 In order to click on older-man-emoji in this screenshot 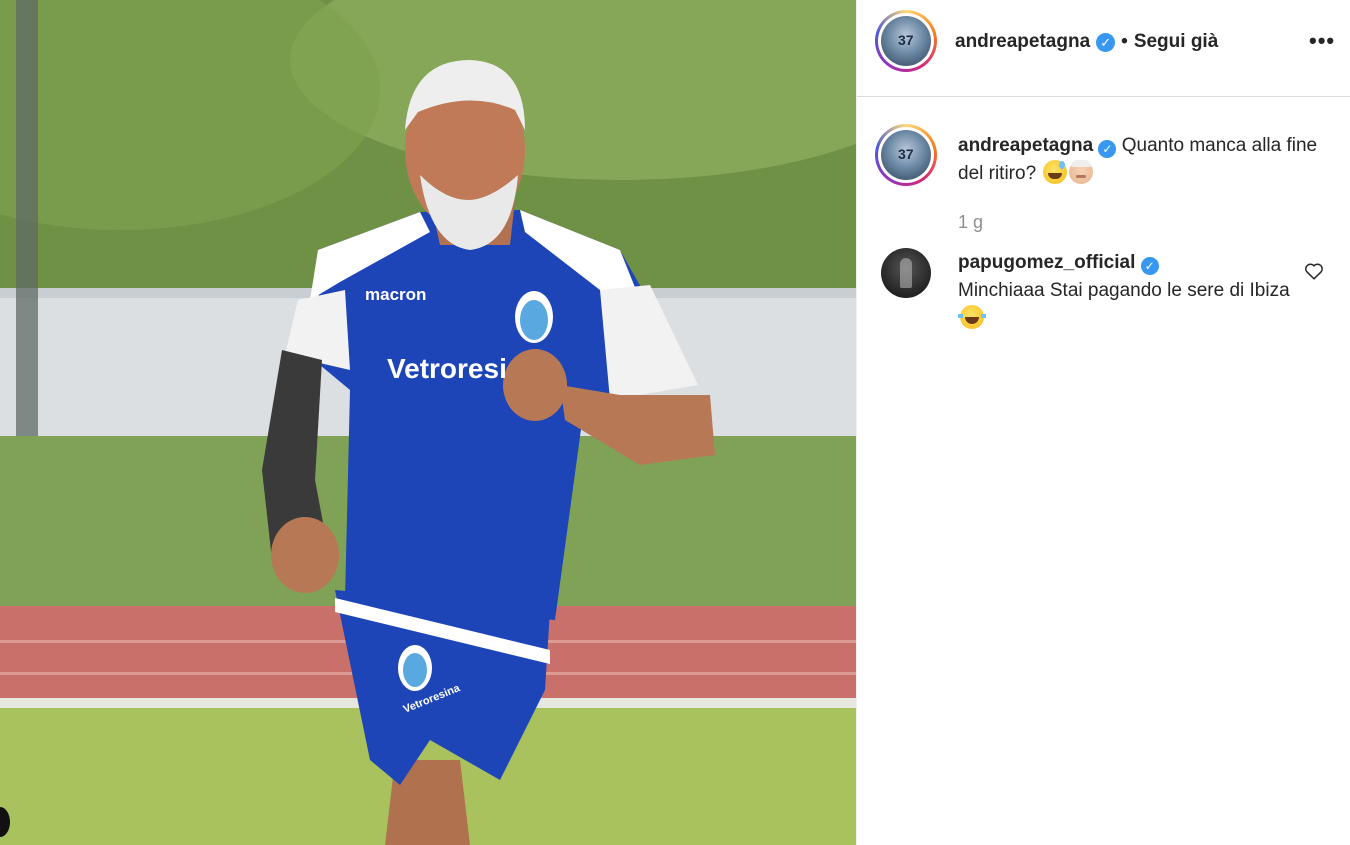, I will do `click(1081, 172)`.